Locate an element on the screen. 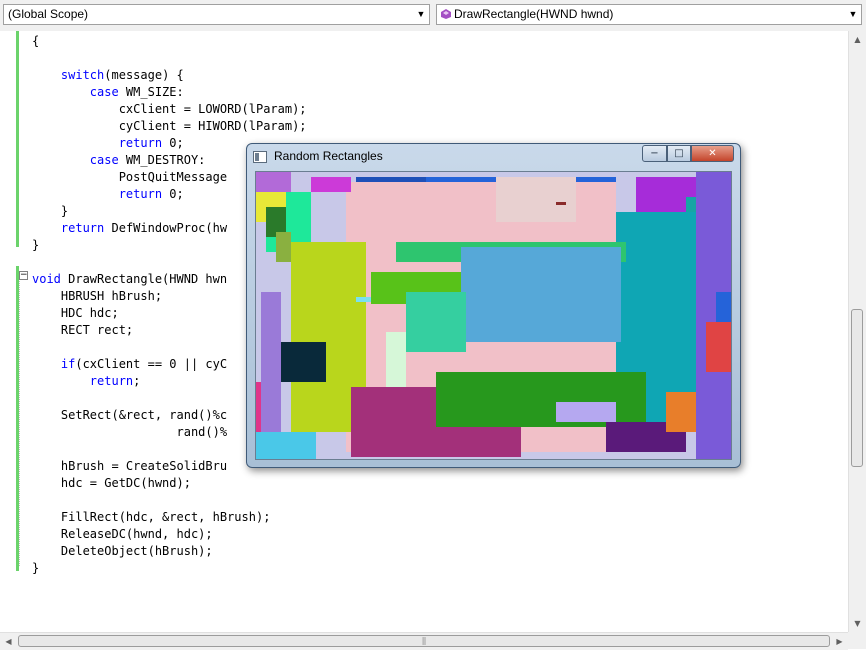  code-line: hBrush = CreateSolidBru is located at coordinates (129, 466).